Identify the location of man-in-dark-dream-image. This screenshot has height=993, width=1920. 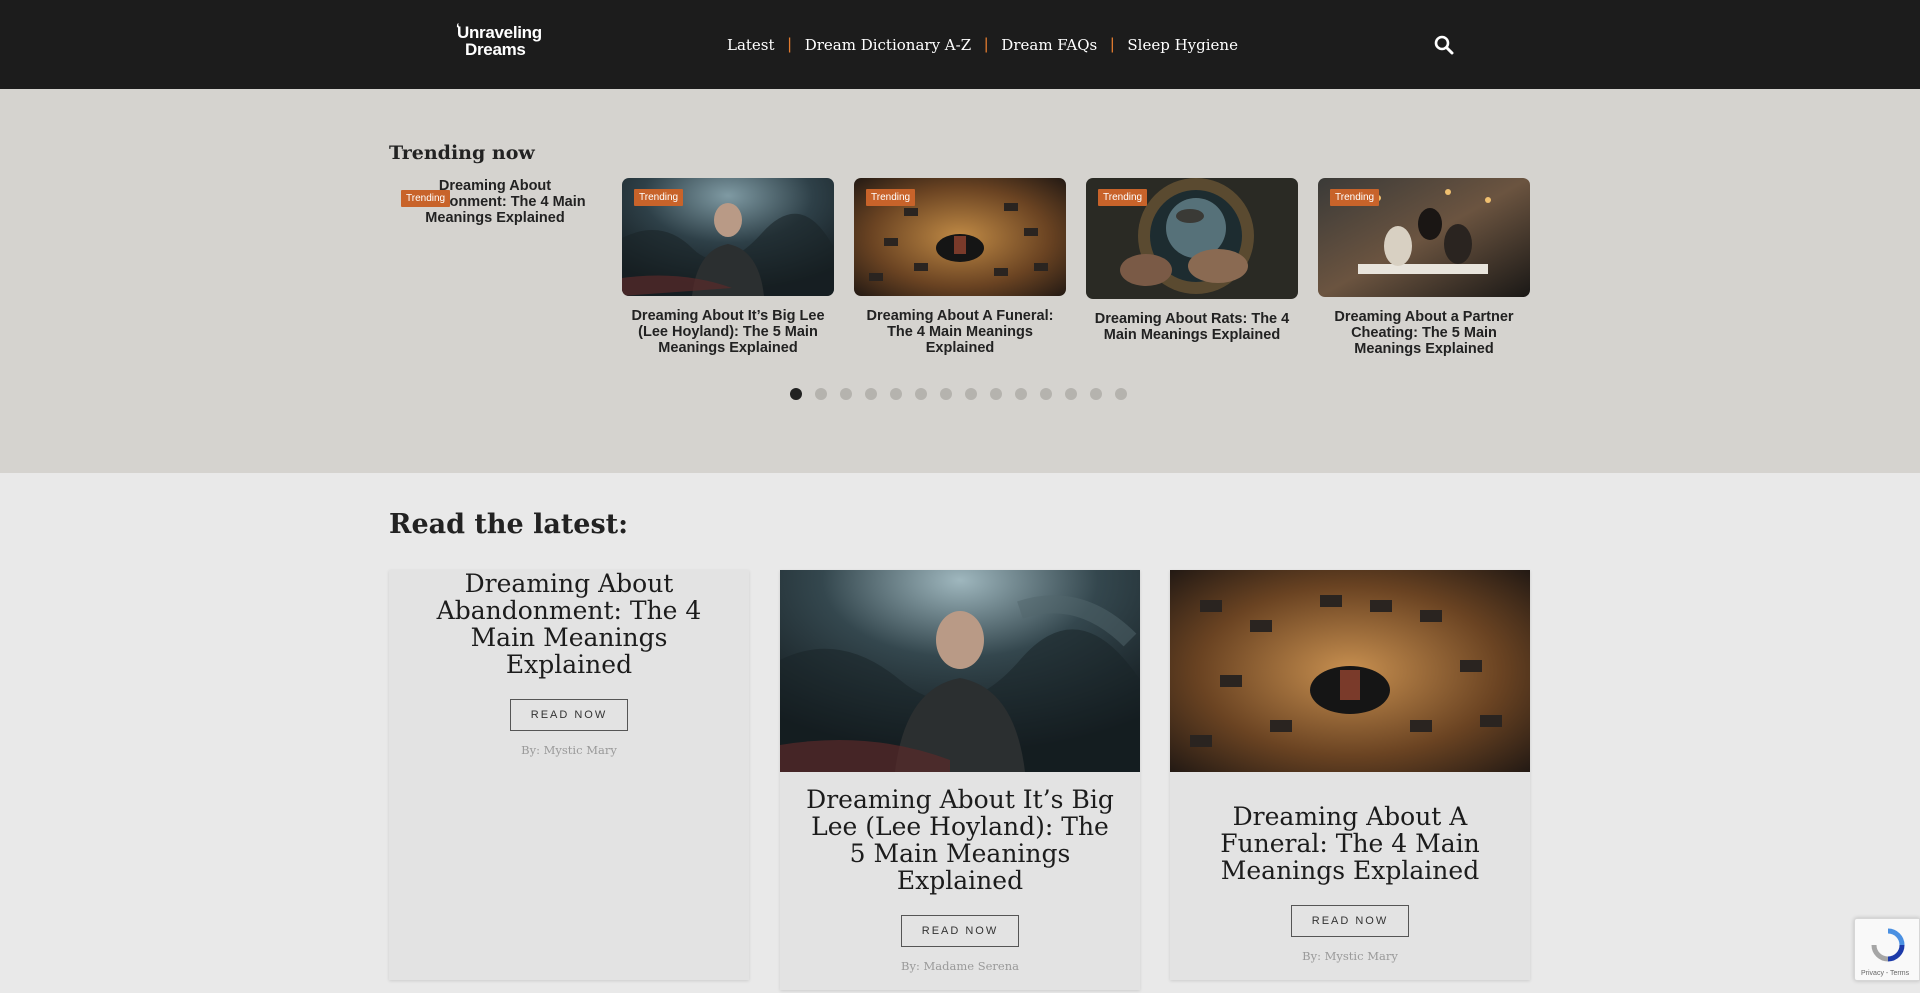
(960, 671).